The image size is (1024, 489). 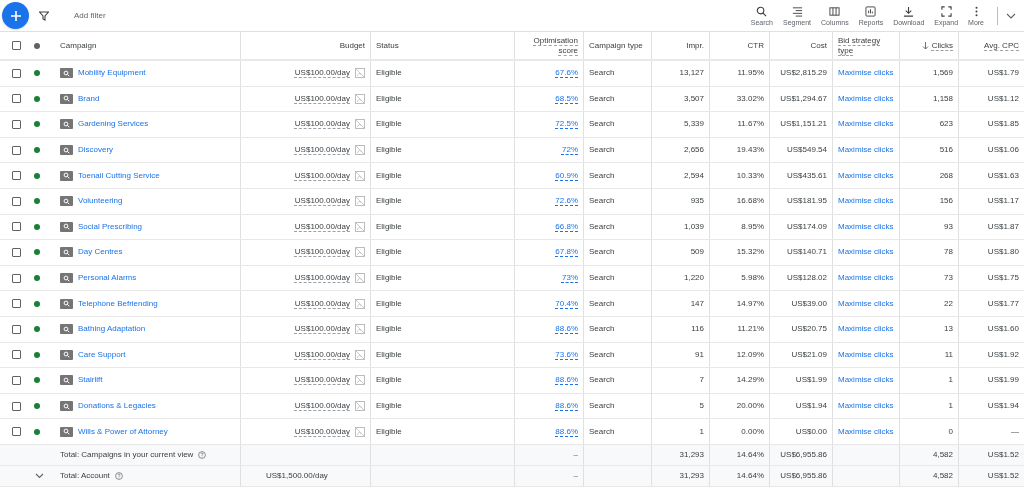 I want to click on table-cell: 78, so click(x=948, y=252).